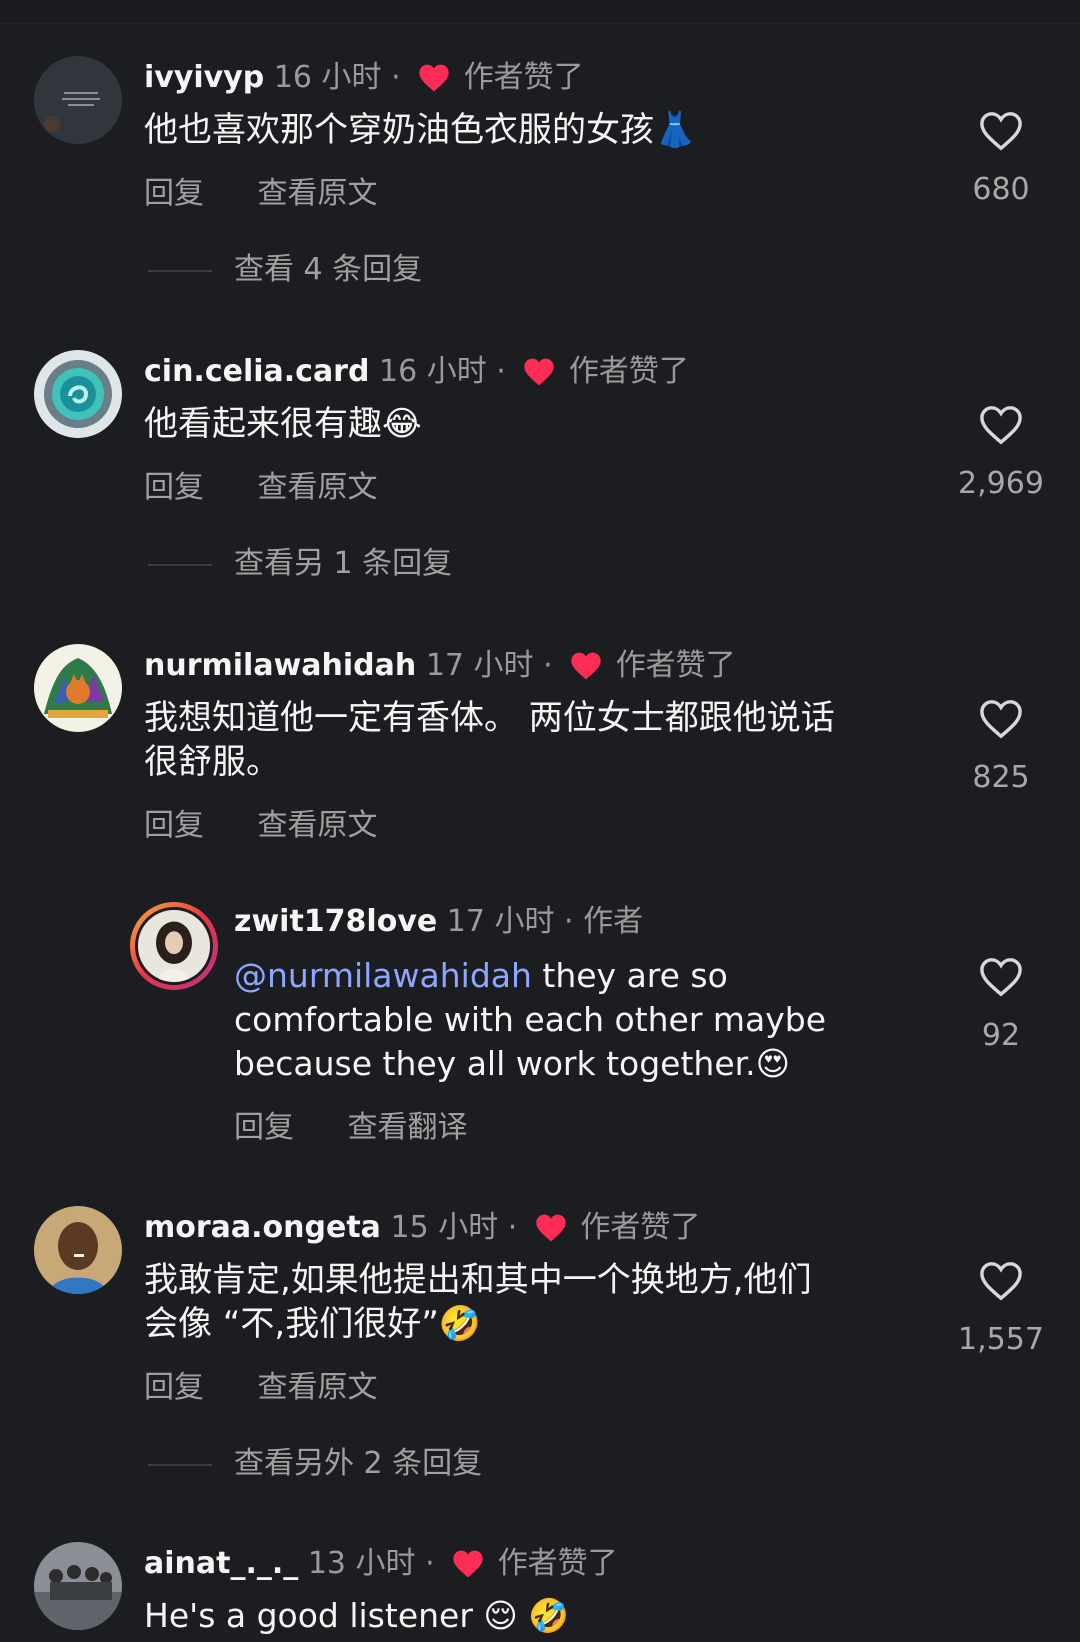 The image size is (1080, 1642). What do you see at coordinates (314, 1615) in the screenshot?
I see `comment-text: He's a good listener` at bounding box center [314, 1615].